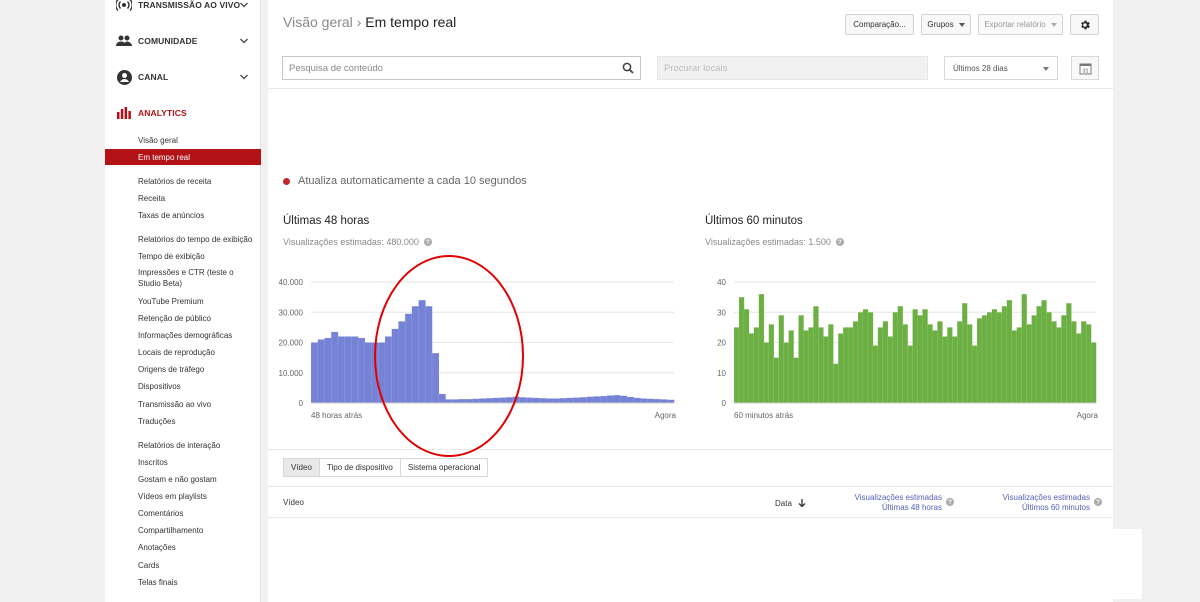 The height and width of the screenshot is (602, 1200). Describe the element at coordinates (183, 352) in the screenshot. I see `sidebar-item-playback-locations: Locais de reprodução` at that location.